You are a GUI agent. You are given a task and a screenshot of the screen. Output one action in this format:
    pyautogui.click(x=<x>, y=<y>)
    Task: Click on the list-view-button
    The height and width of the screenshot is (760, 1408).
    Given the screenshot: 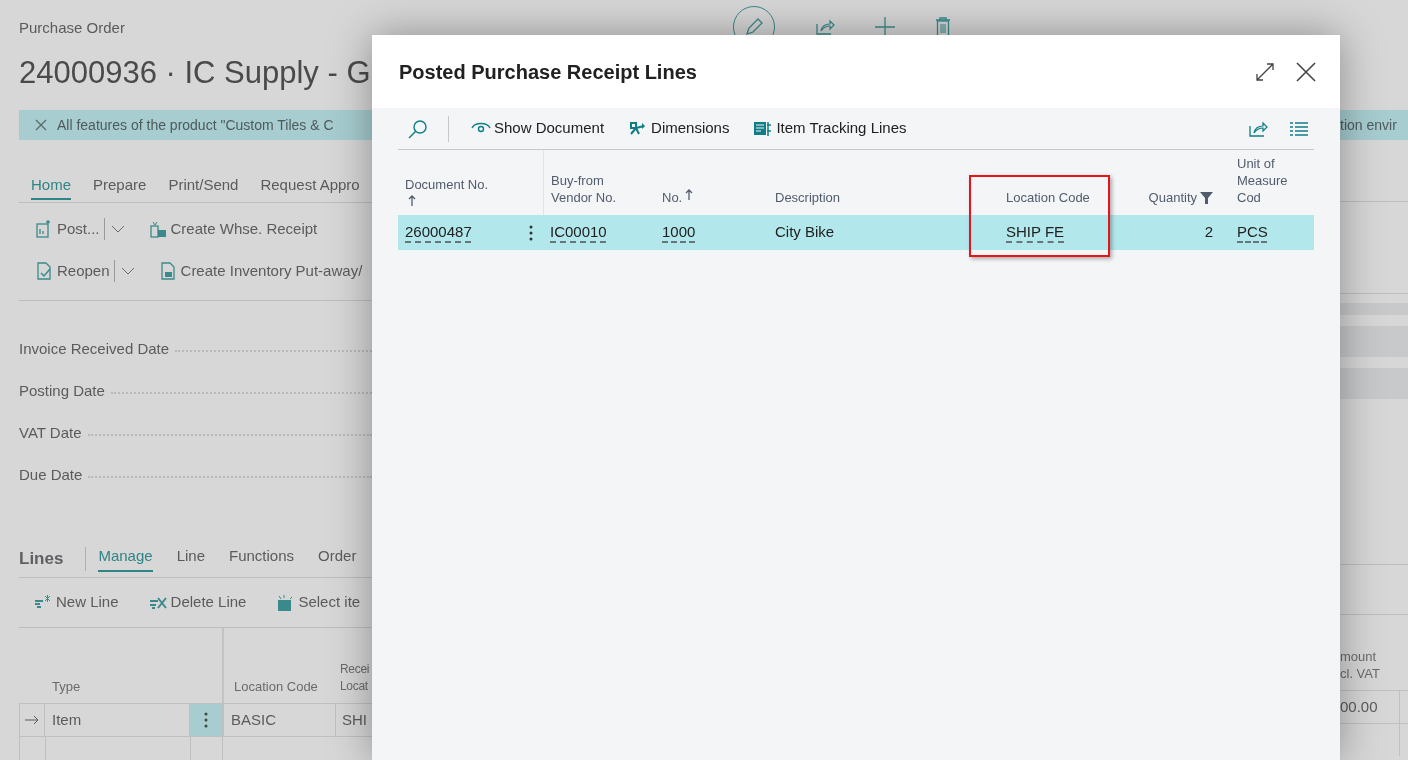 What is the action you would take?
    pyautogui.click(x=1299, y=128)
    